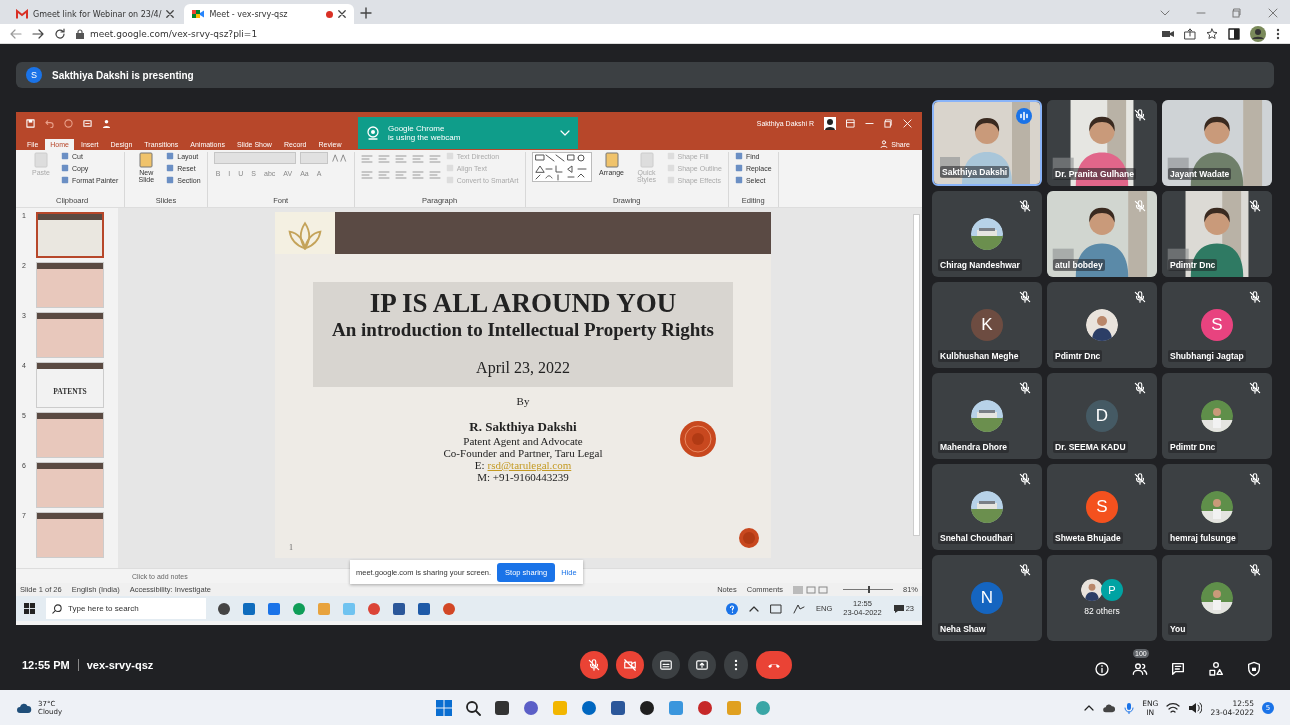  I want to click on participant-name: Mahendra Dhore, so click(974, 447).